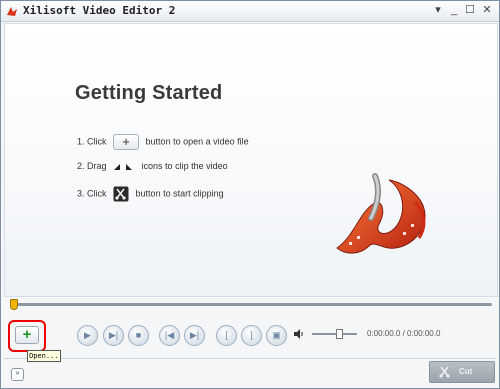 The height and width of the screenshot is (389, 500). I want to click on playhead-handle, so click(14, 304).